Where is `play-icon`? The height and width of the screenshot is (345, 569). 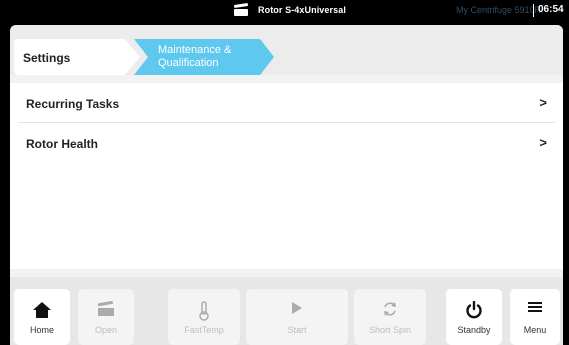 play-icon is located at coordinates (297, 308).